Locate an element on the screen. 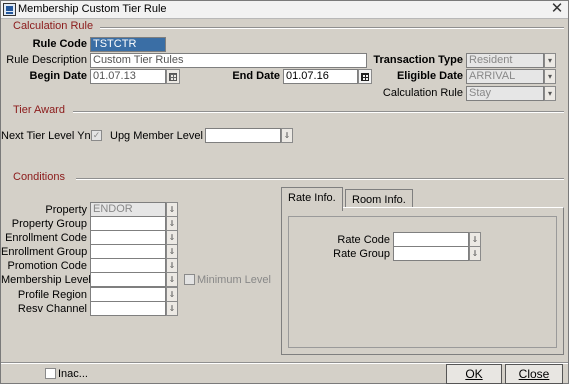 This screenshot has width=569, height=384. rate-code-lov-button: ⇓ is located at coordinates (475, 239).